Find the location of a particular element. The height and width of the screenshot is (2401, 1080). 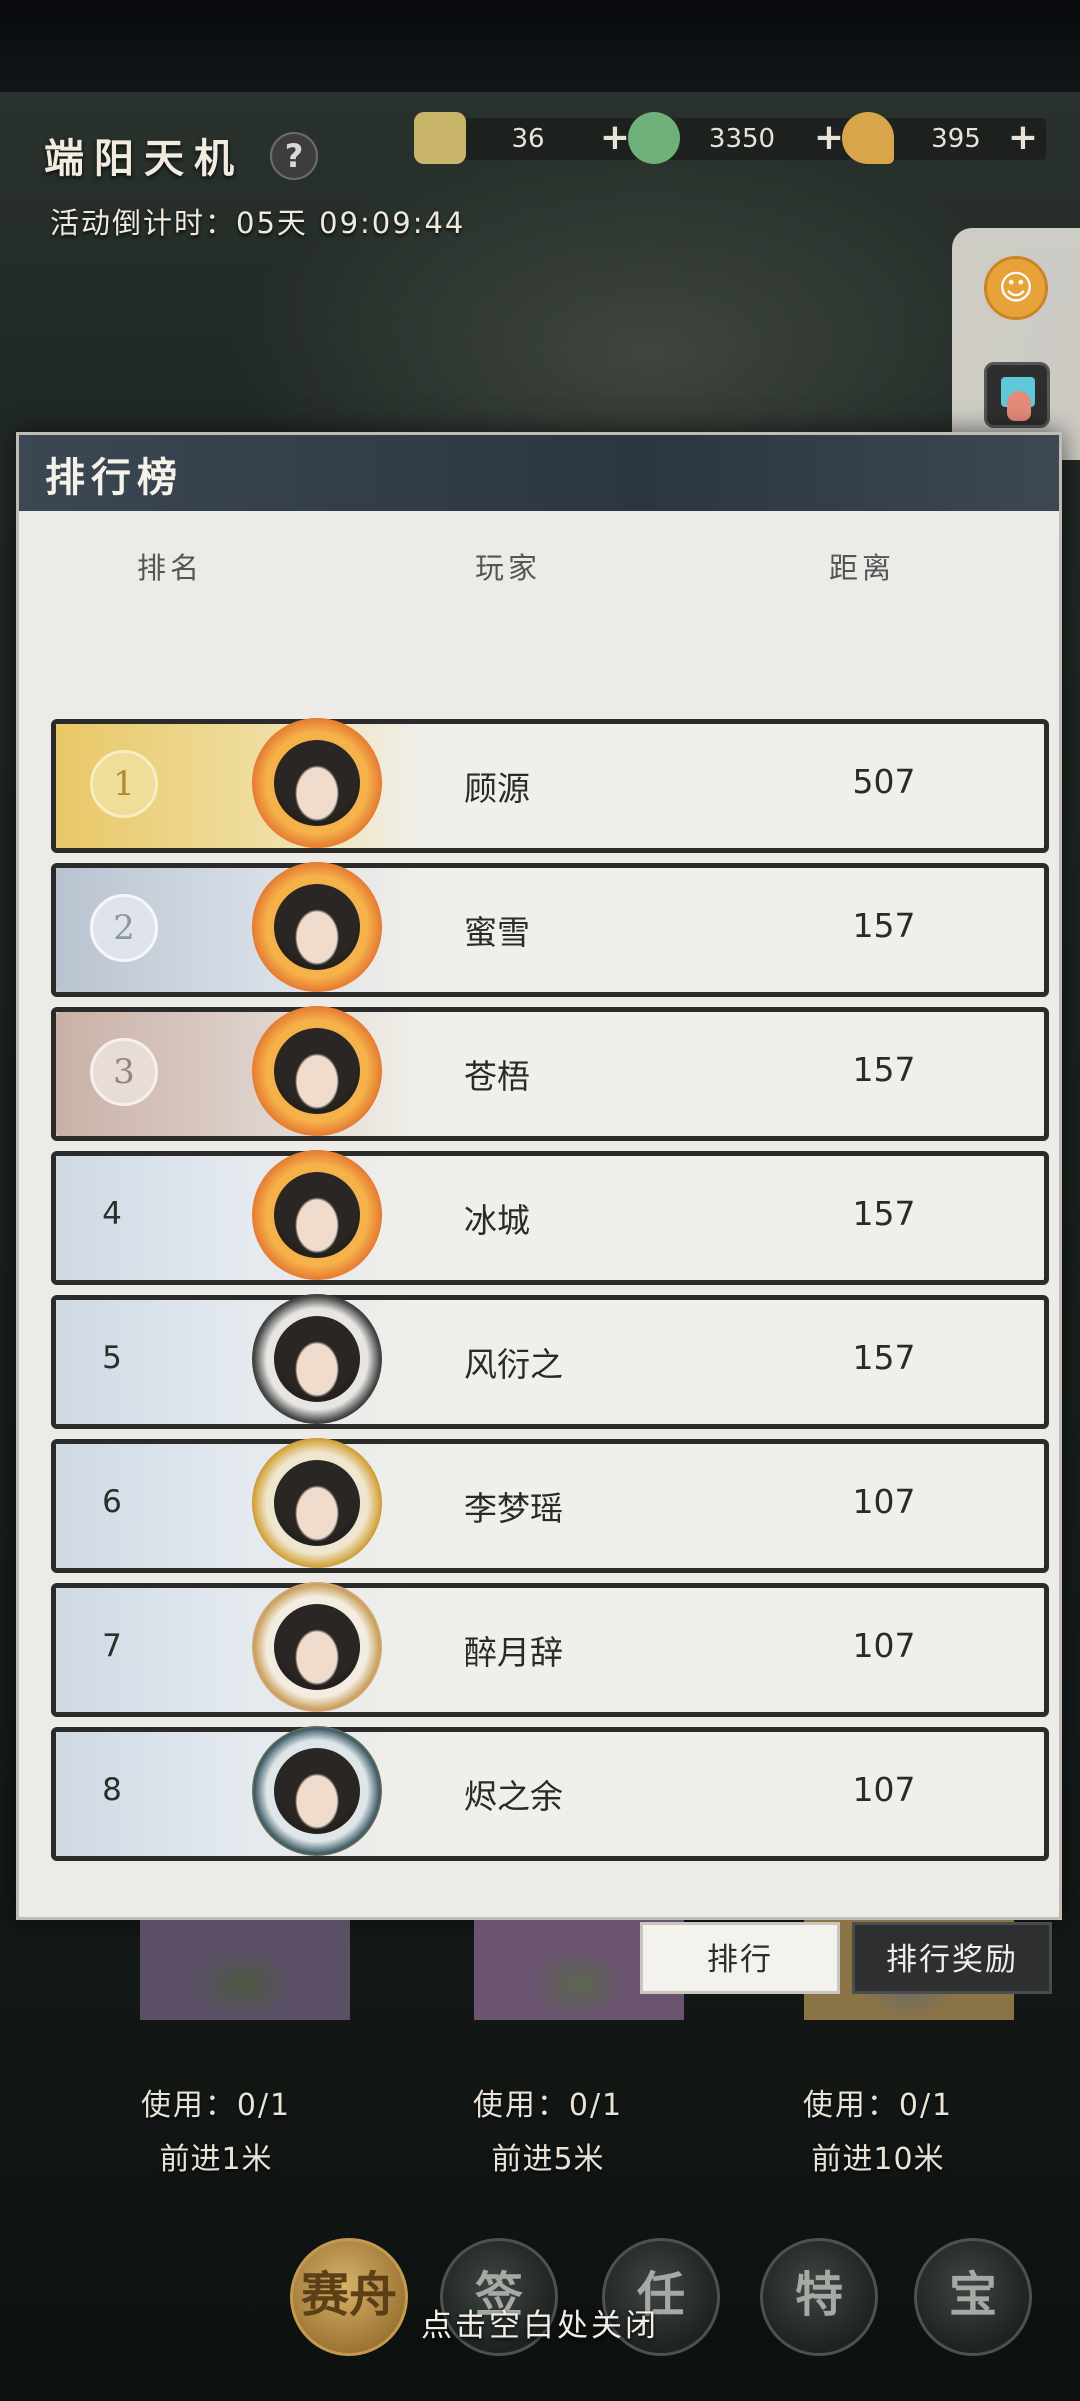

close-hint: 点击空白处关闭 is located at coordinates (540, 2326).